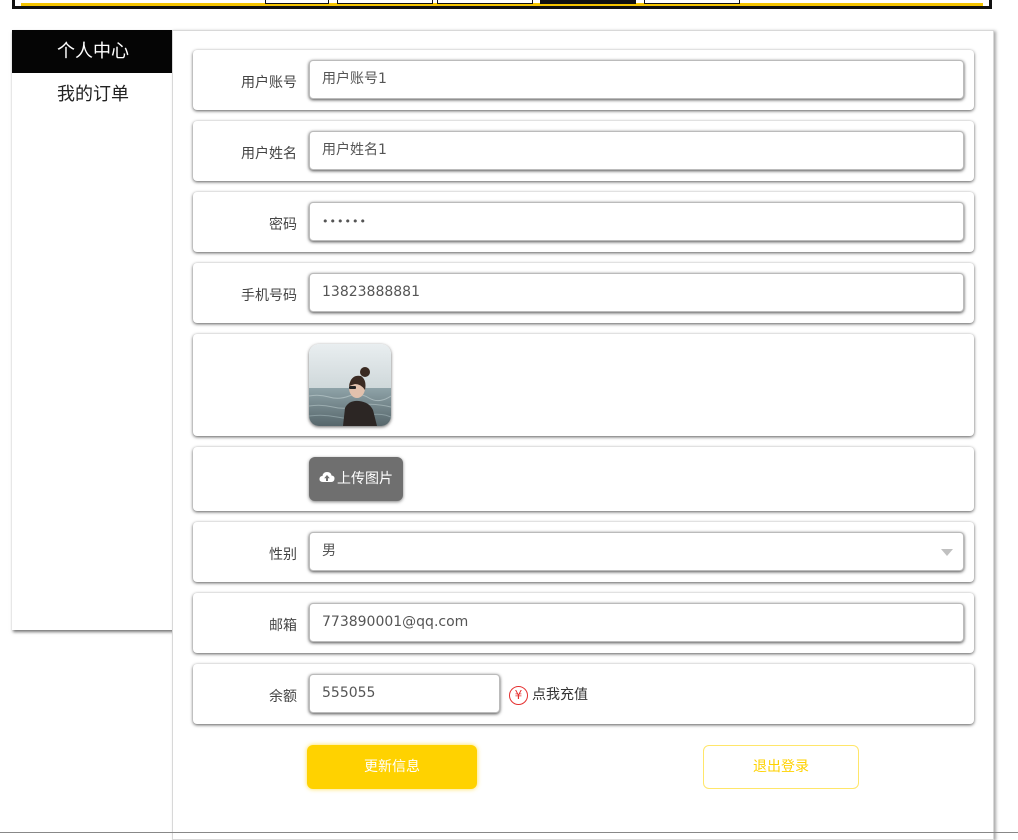  What do you see at coordinates (636, 622) in the screenshot?
I see `email-input: 773890001@qq.com` at bounding box center [636, 622].